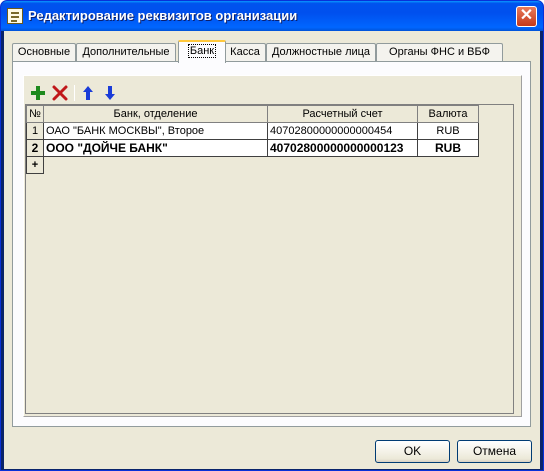 The width and height of the screenshot is (544, 471). What do you see at coordinates (35, 131) in the screenshot?
I see `row-number: 1` at bounding box center [35, 131].